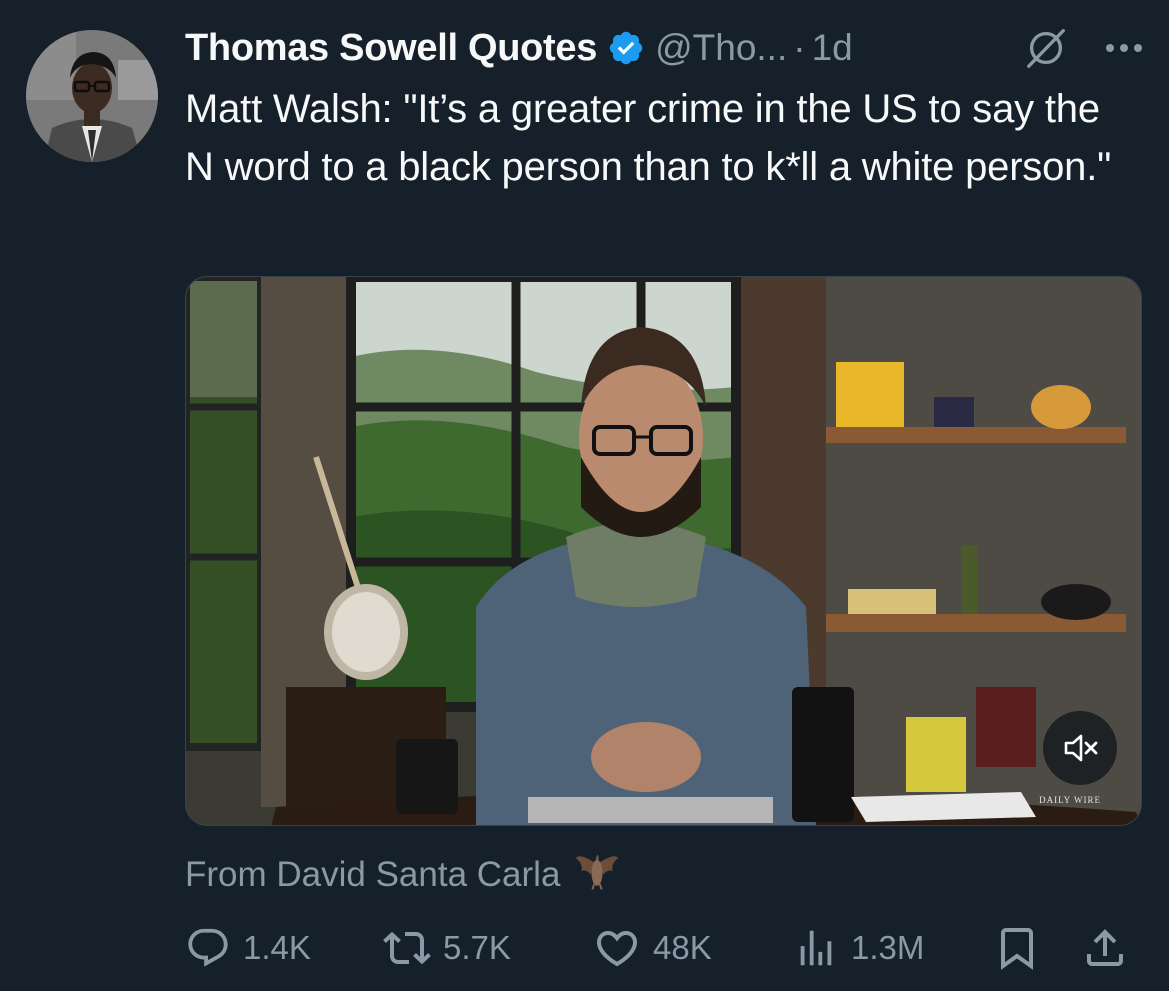  I want to click on timestamp: 1d, so click(832, 48).